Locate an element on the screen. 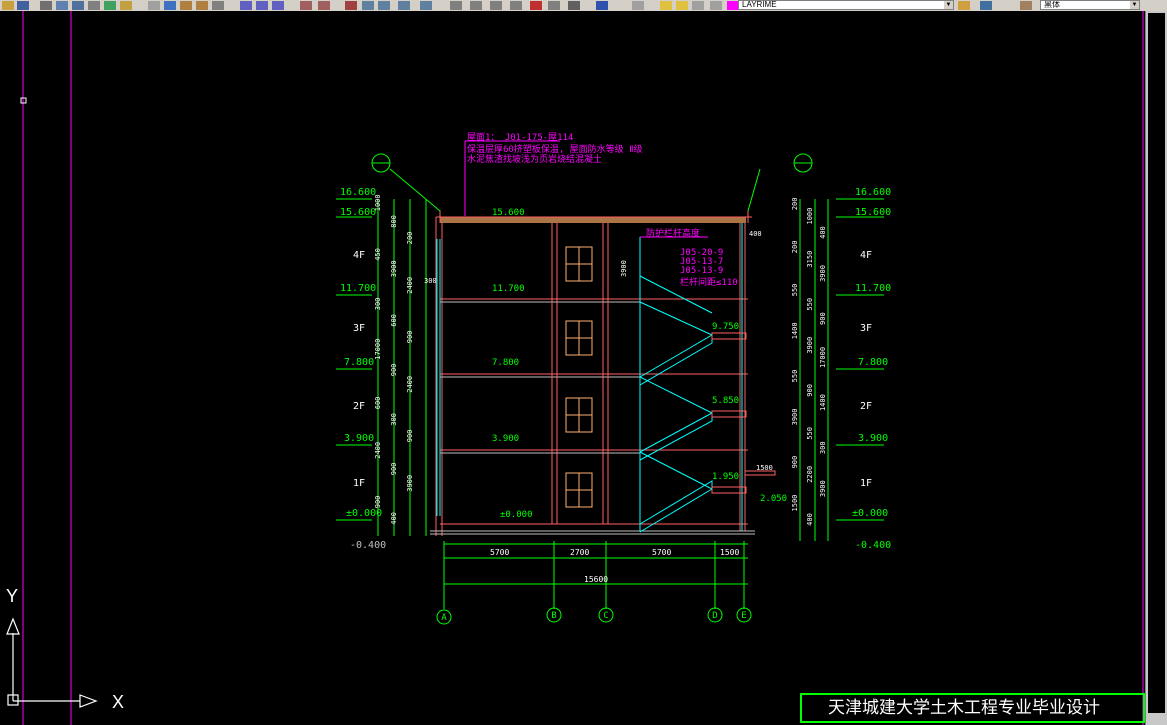 This screenshot has height=725, width=1167. span-d-e: 1500 is located at coordinates (729, 552).